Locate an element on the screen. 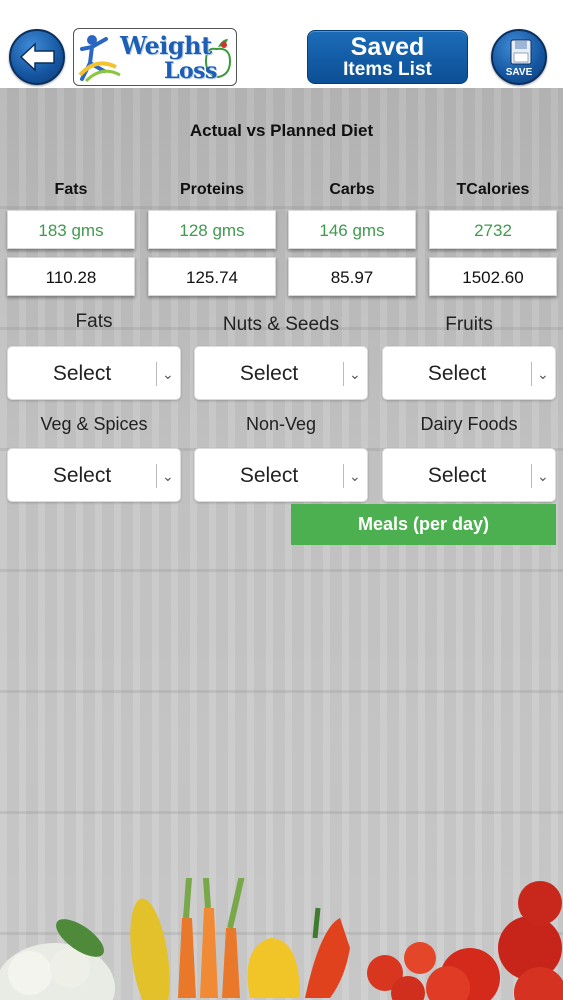 The width and height of the screenshot is (563, 1000). back-arrow-icon is located at coordinates (37, 57).